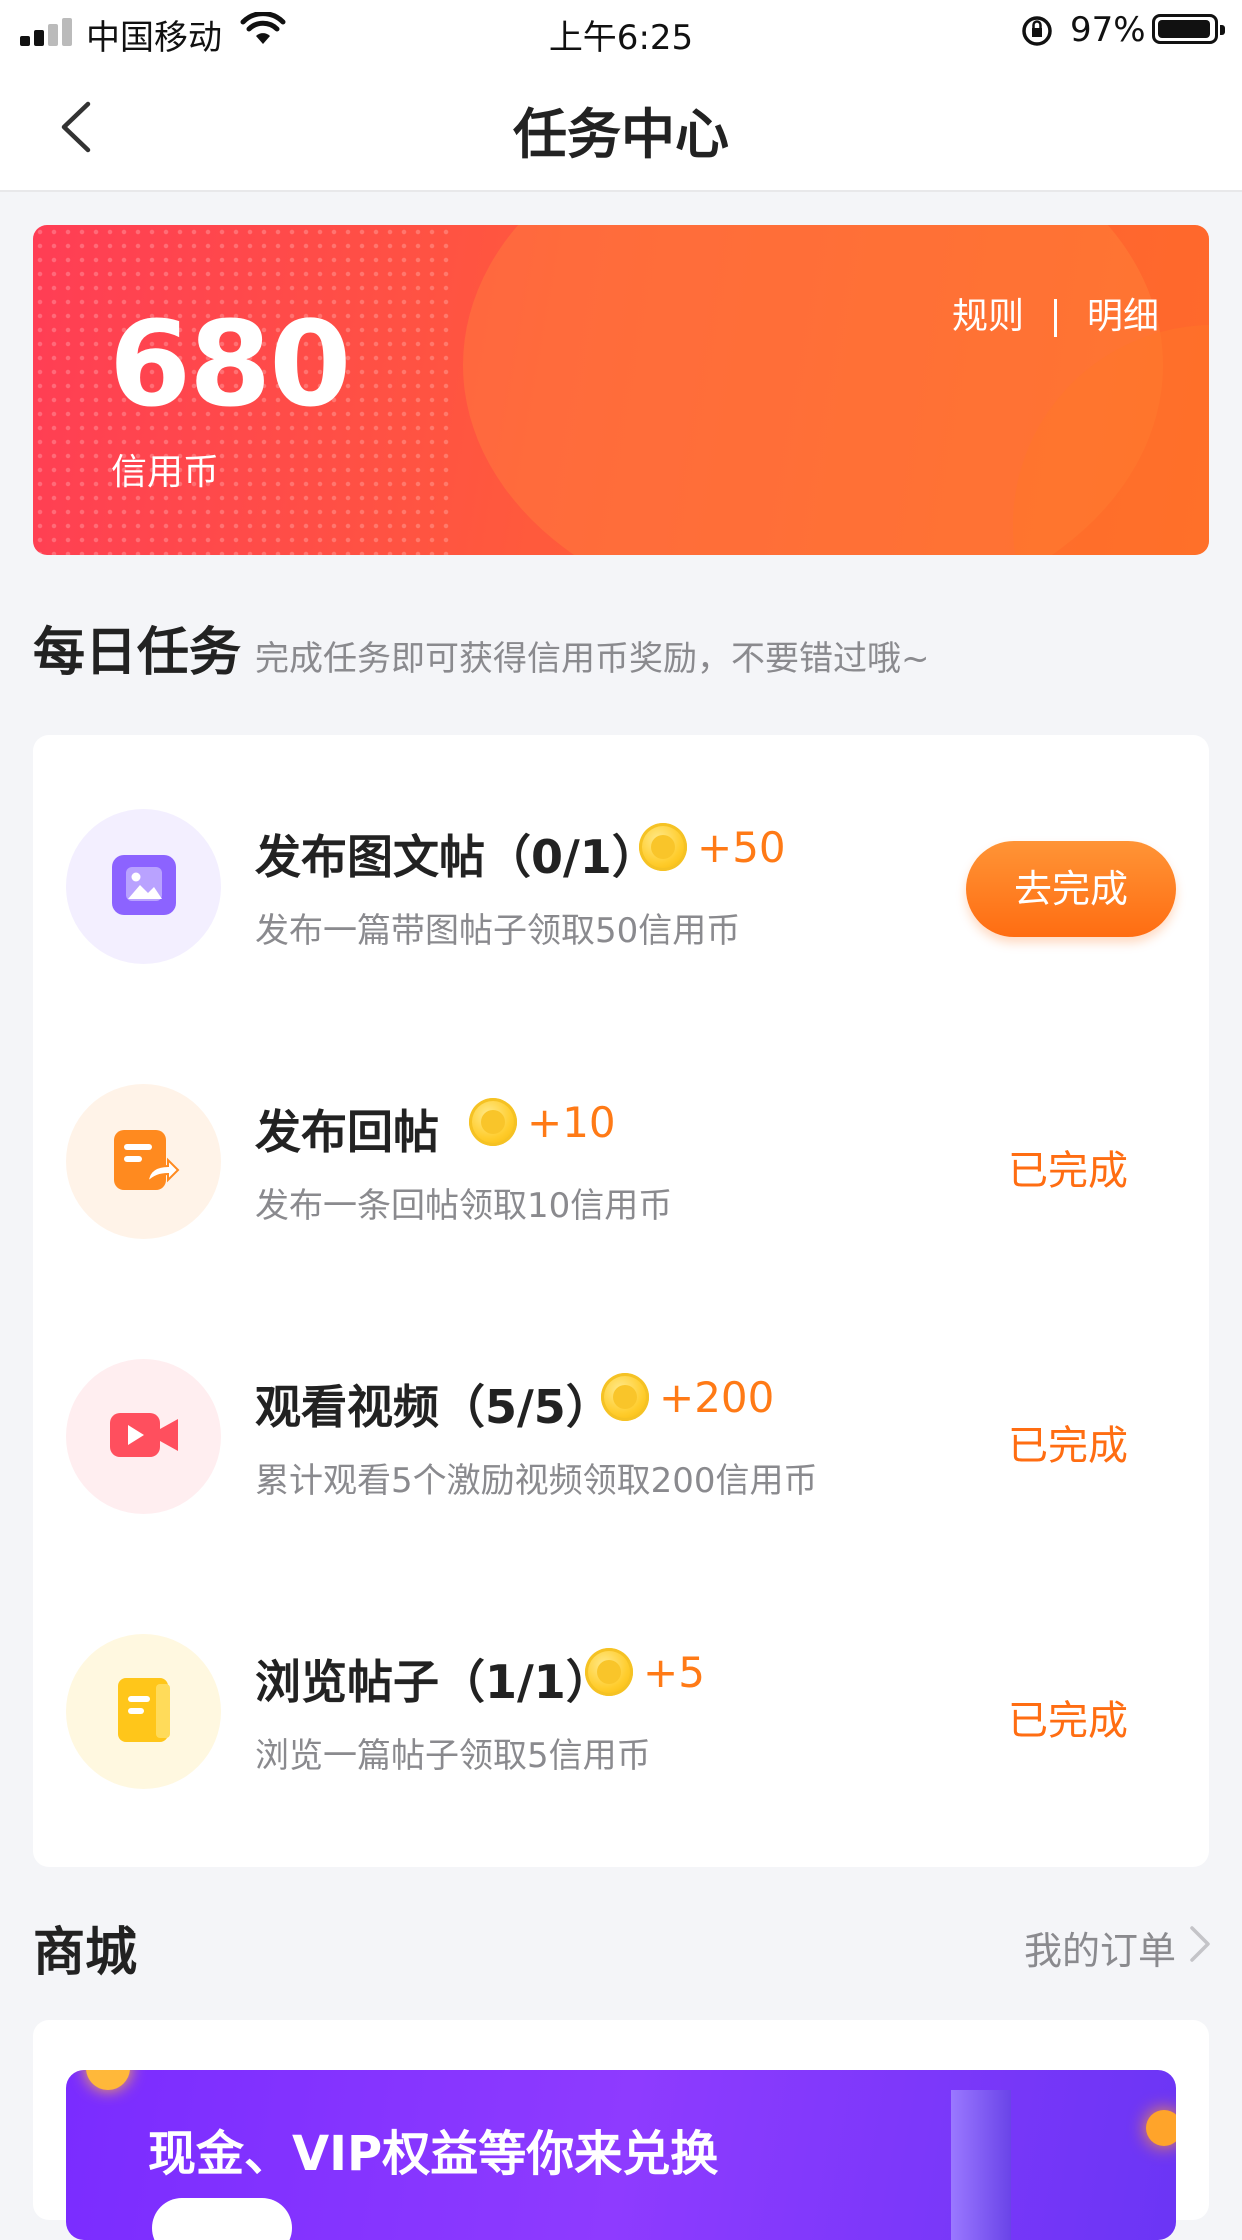 This screenshot has height=2240, width=1242. Describe the element at coordinates (1071, 889) in the screenshot. I see `go-complete-button: 去完成` at that location.